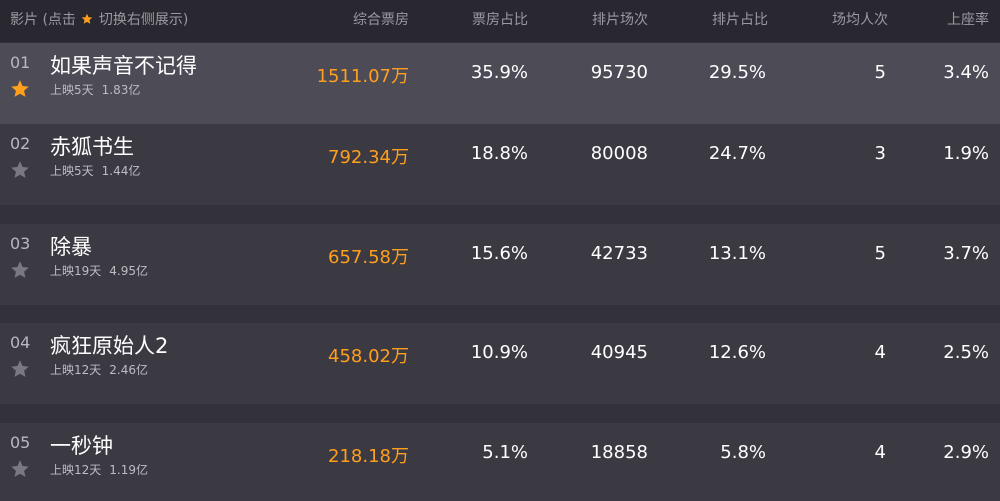 The image size is (1000, 501). What do you see at coordinates (129, 370) in the screenshot?
I see `cumulative-box-office: 2.46亿` at bounding box center [129, 370].